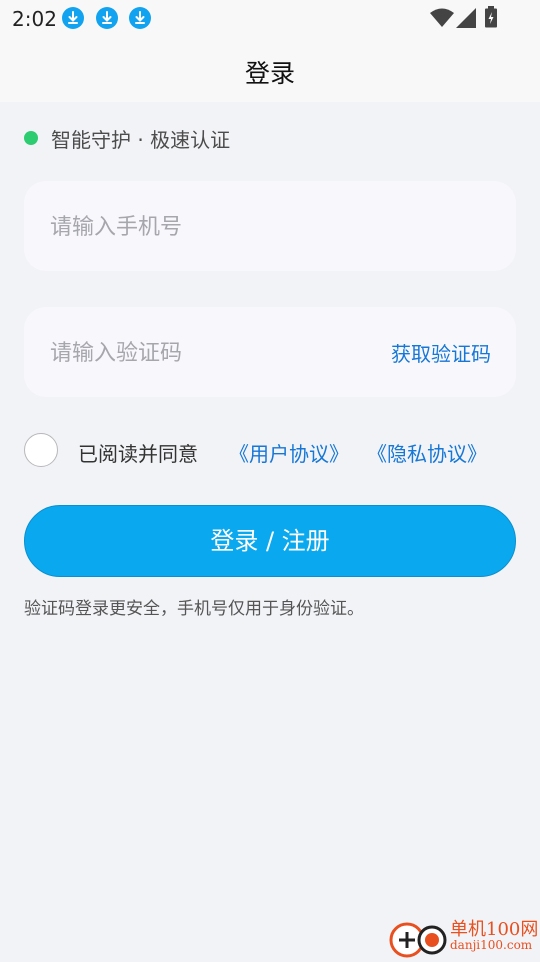  I want to click on battery-icon, so click(491, 19).